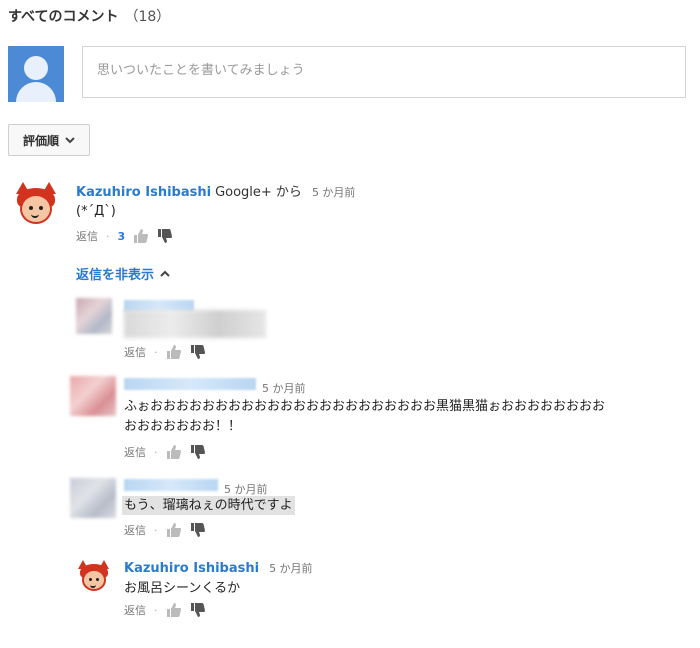 This screenshot has width=700, height=648. Describe the element at coordinates (183, 426) in the screenshot. I see `reply-text-line: おおおおおおお！！` at that location.